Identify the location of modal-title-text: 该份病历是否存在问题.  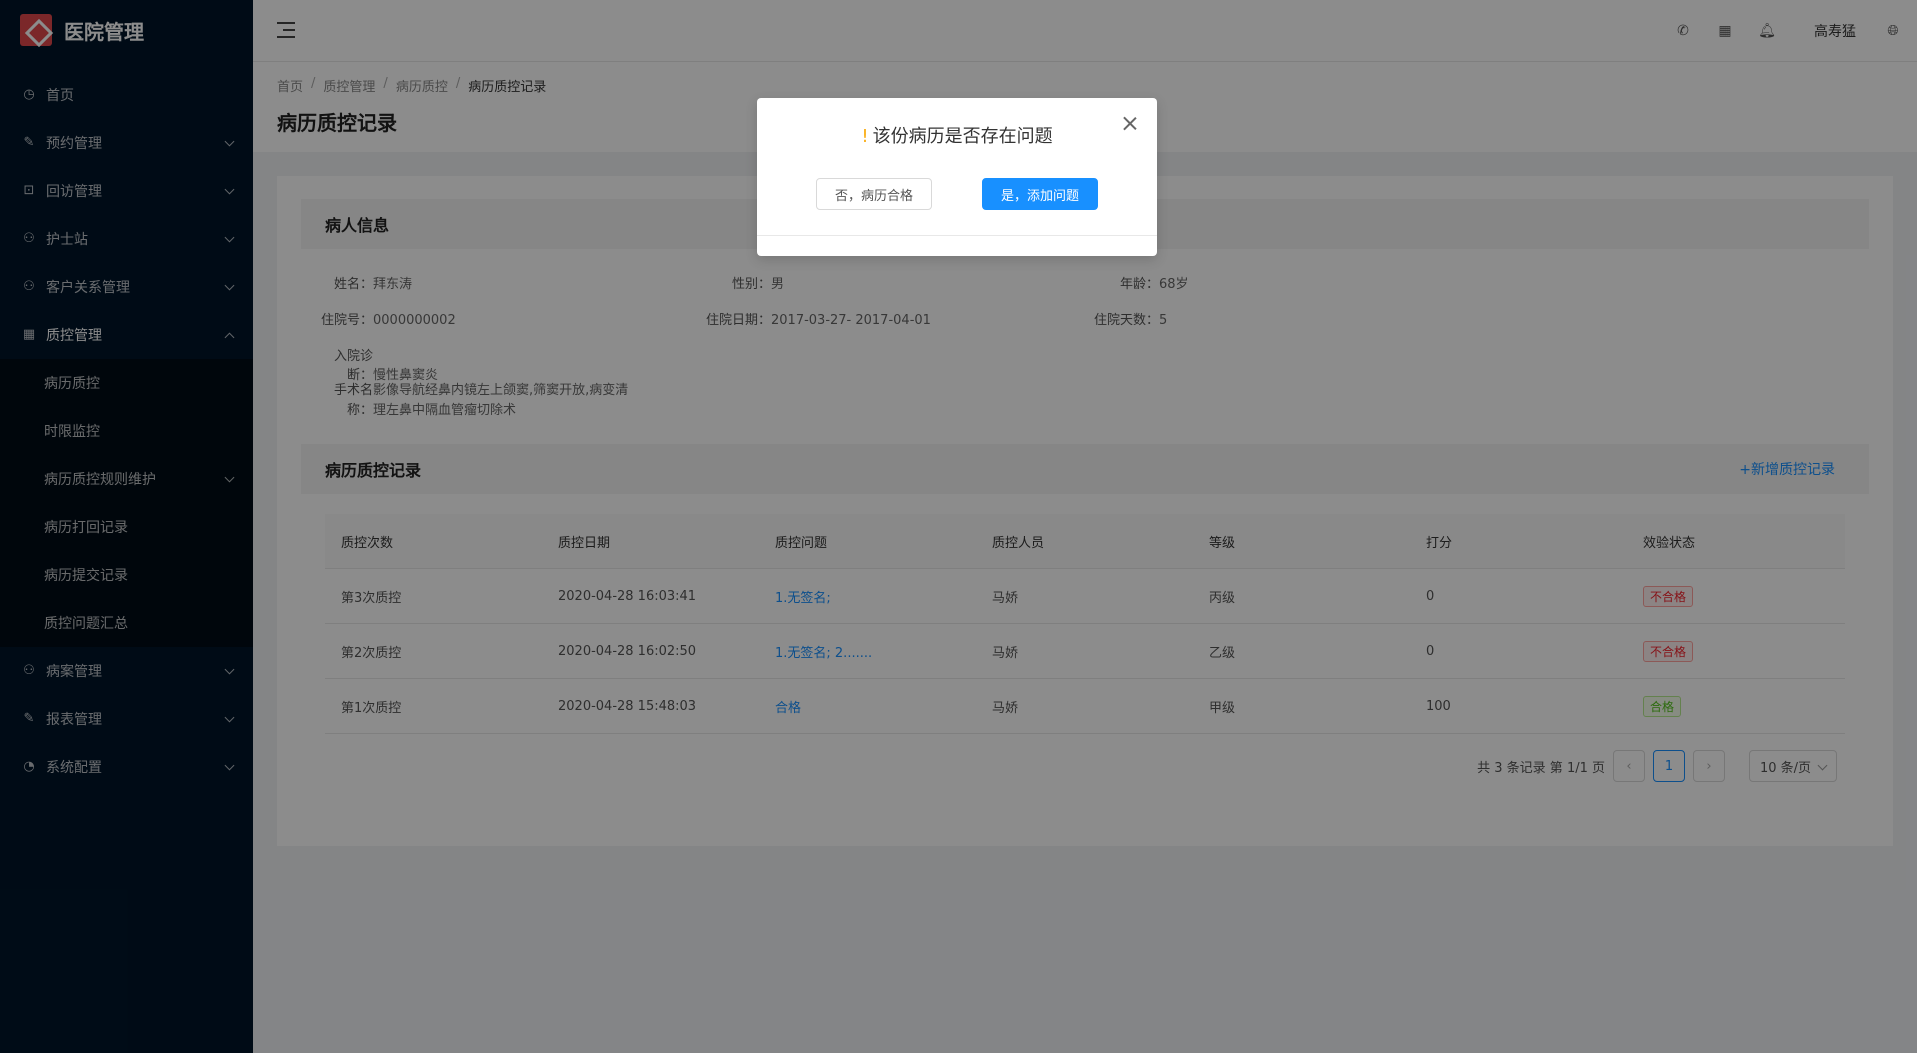
(962, 136).